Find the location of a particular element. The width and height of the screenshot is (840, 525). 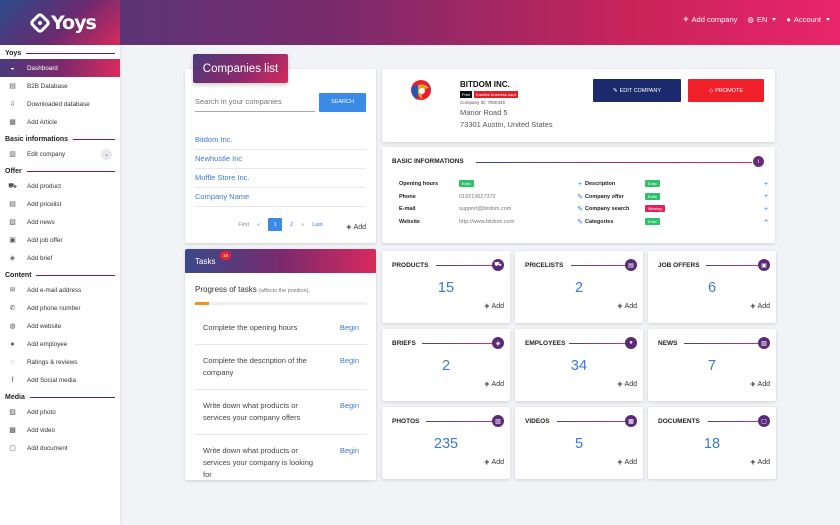

pager-page-2: 2 is located at coordinates (291, 225).